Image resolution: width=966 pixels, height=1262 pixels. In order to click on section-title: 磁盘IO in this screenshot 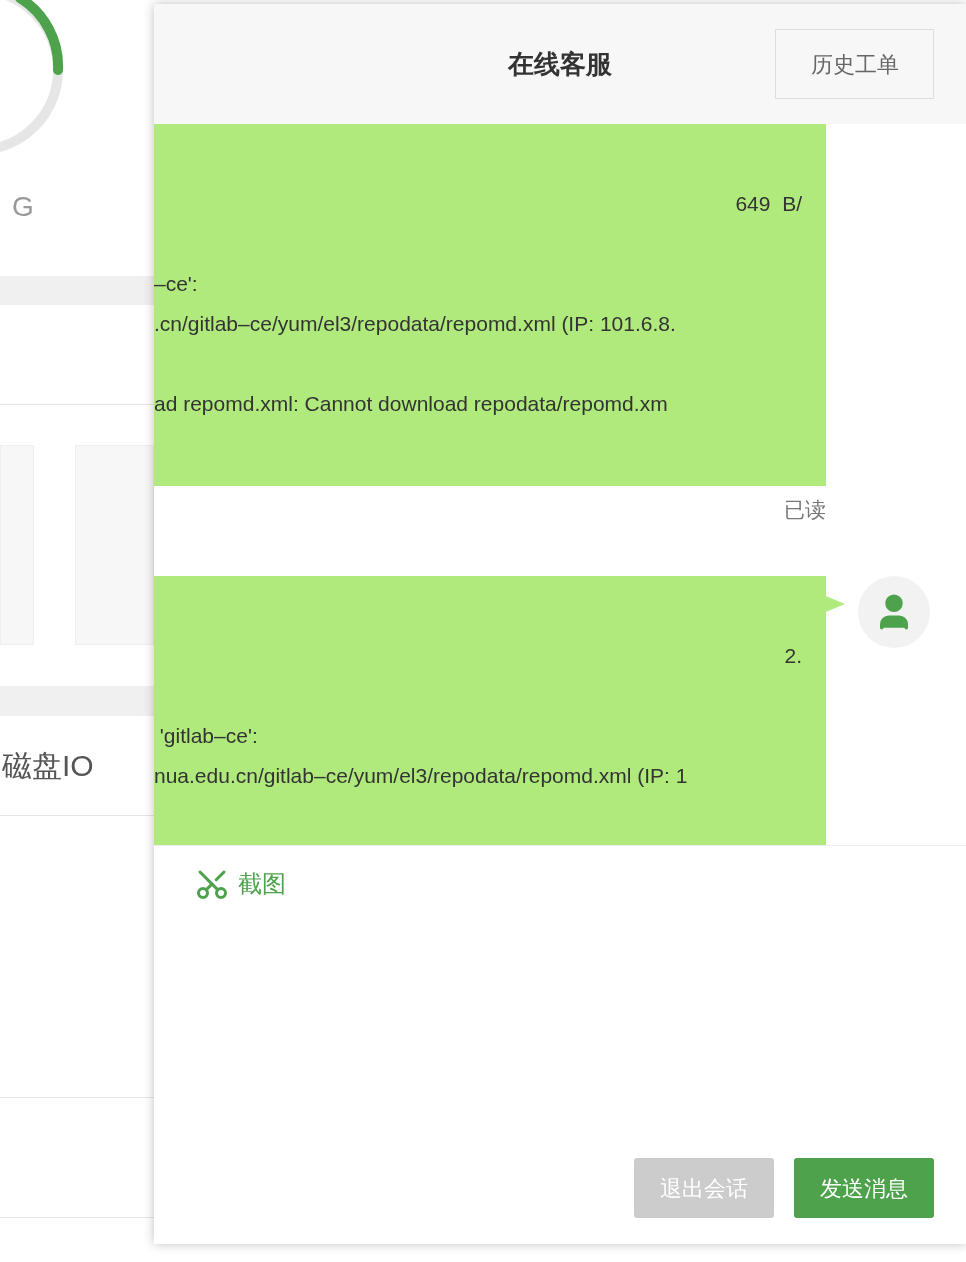, I will do `click(48, 766)`.